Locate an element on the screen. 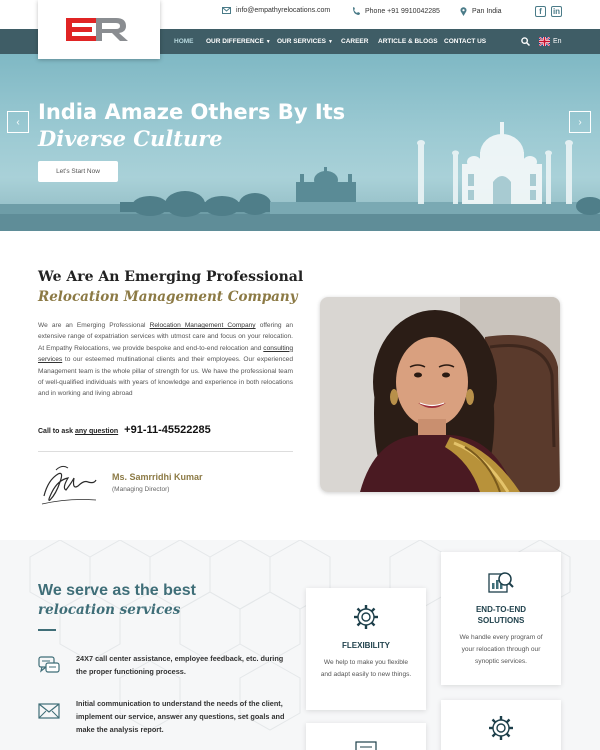 The image size is (600, 750). location-text: Pan India is located at coordinates (487, 11).